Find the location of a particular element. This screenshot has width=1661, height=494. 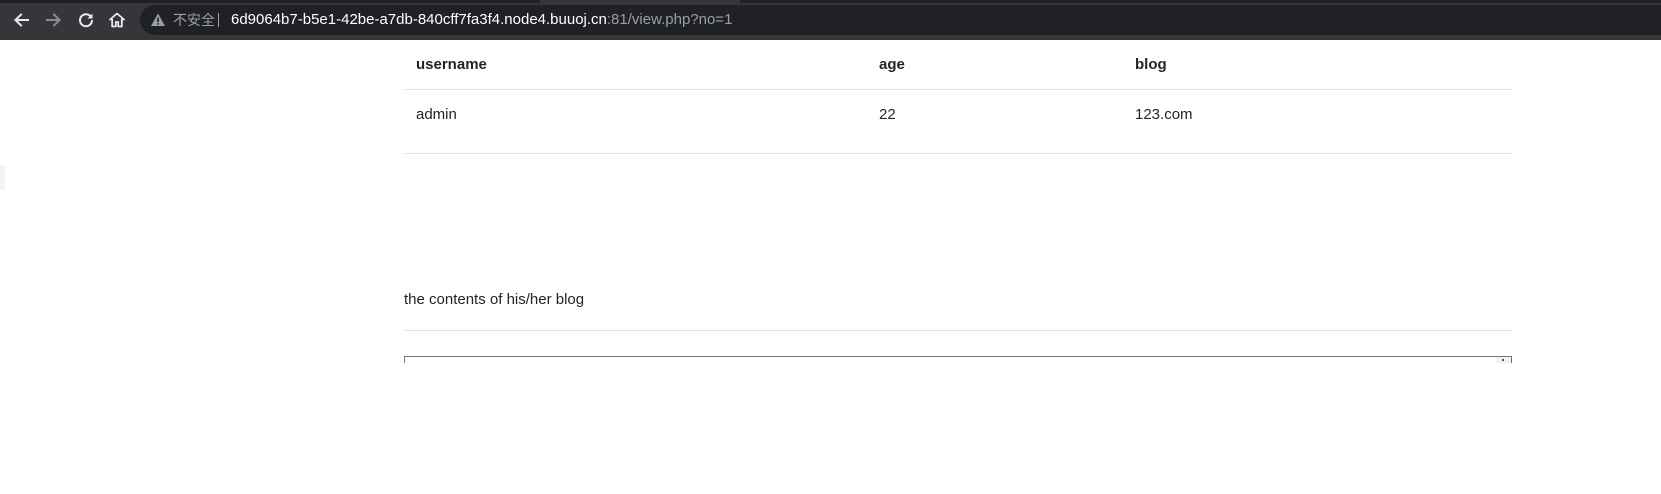

home-button is located at coordinates (117, 20).